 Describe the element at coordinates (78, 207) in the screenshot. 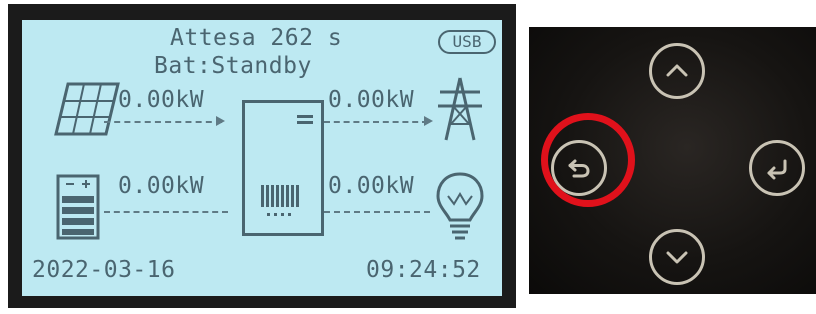

I see `battery-icon` at that location.